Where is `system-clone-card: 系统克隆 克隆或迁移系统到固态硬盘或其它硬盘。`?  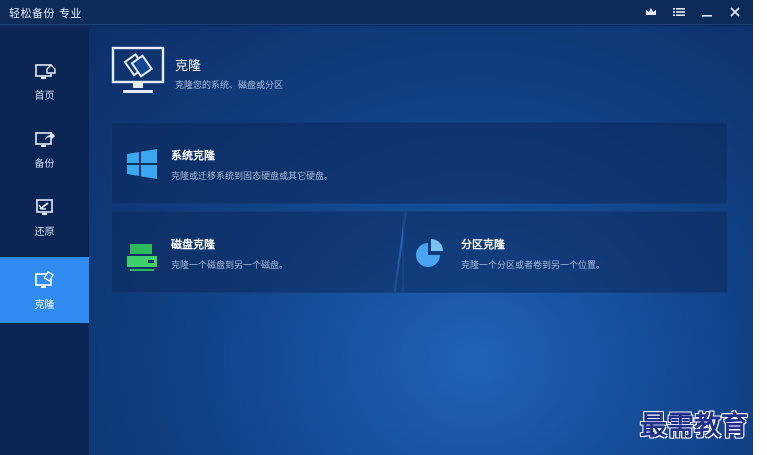 system-clone-card: 系统克隆 克隆或迁移系统到固态硬盘或其它硬盘。 is located at coordinates (419, 163).